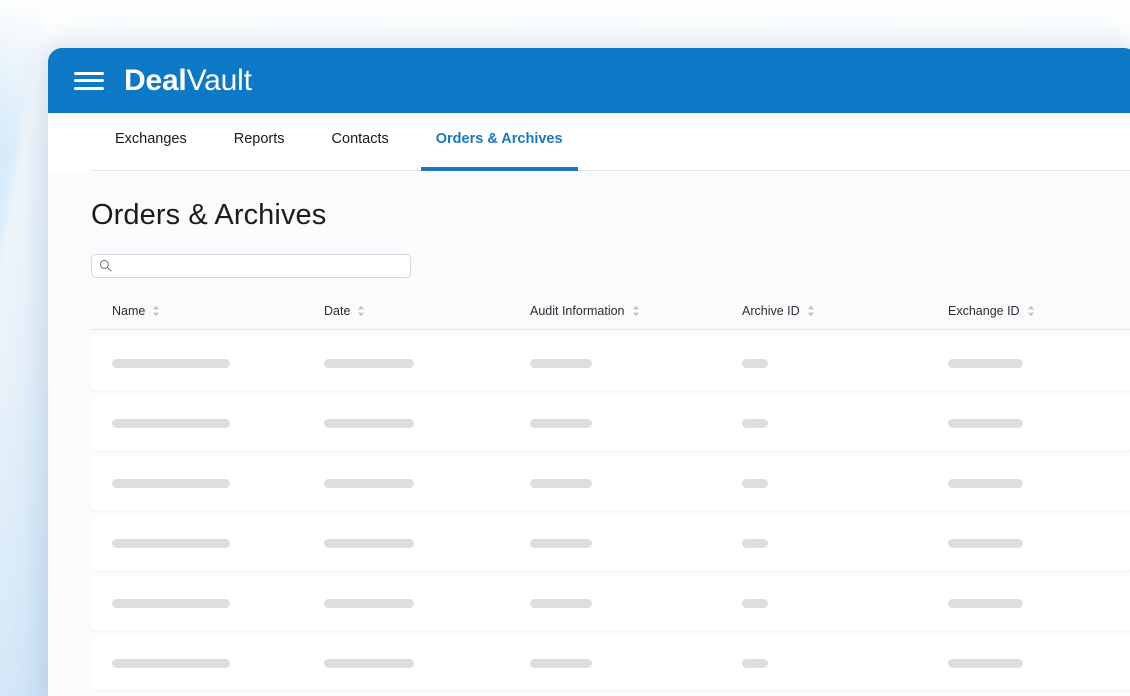 The height and width of the screenshot is (696, 1130). Describe the element at coordinates (89, 81) in the screenshot. I see `hamburger-icon` at that location.